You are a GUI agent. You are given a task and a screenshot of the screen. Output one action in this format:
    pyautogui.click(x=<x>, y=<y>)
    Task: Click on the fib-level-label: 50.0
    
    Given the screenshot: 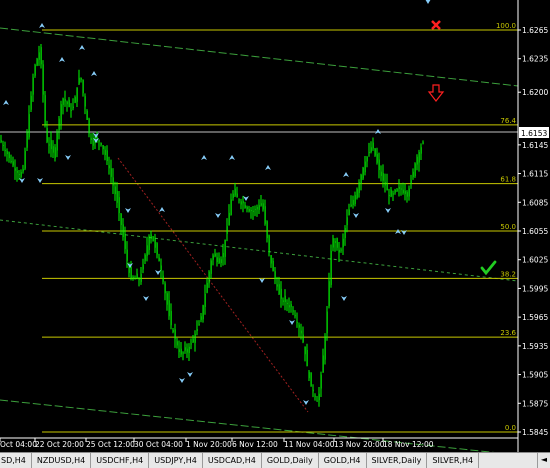 What is the action you would take?
    pyautogui.click(x=508, y=227)
    